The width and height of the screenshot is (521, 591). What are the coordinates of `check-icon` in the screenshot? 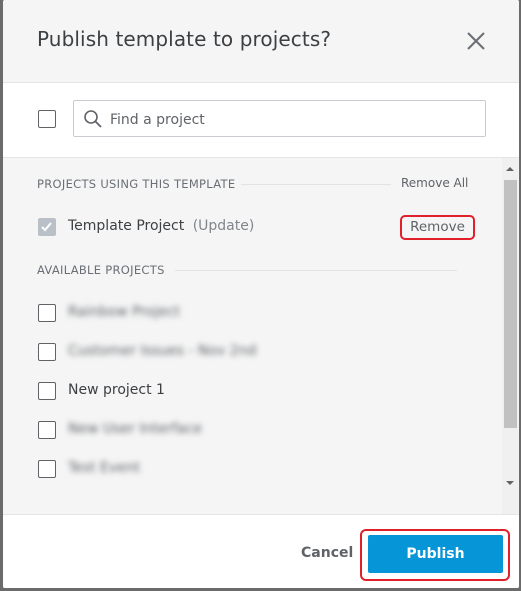 It's located at (46, 227).